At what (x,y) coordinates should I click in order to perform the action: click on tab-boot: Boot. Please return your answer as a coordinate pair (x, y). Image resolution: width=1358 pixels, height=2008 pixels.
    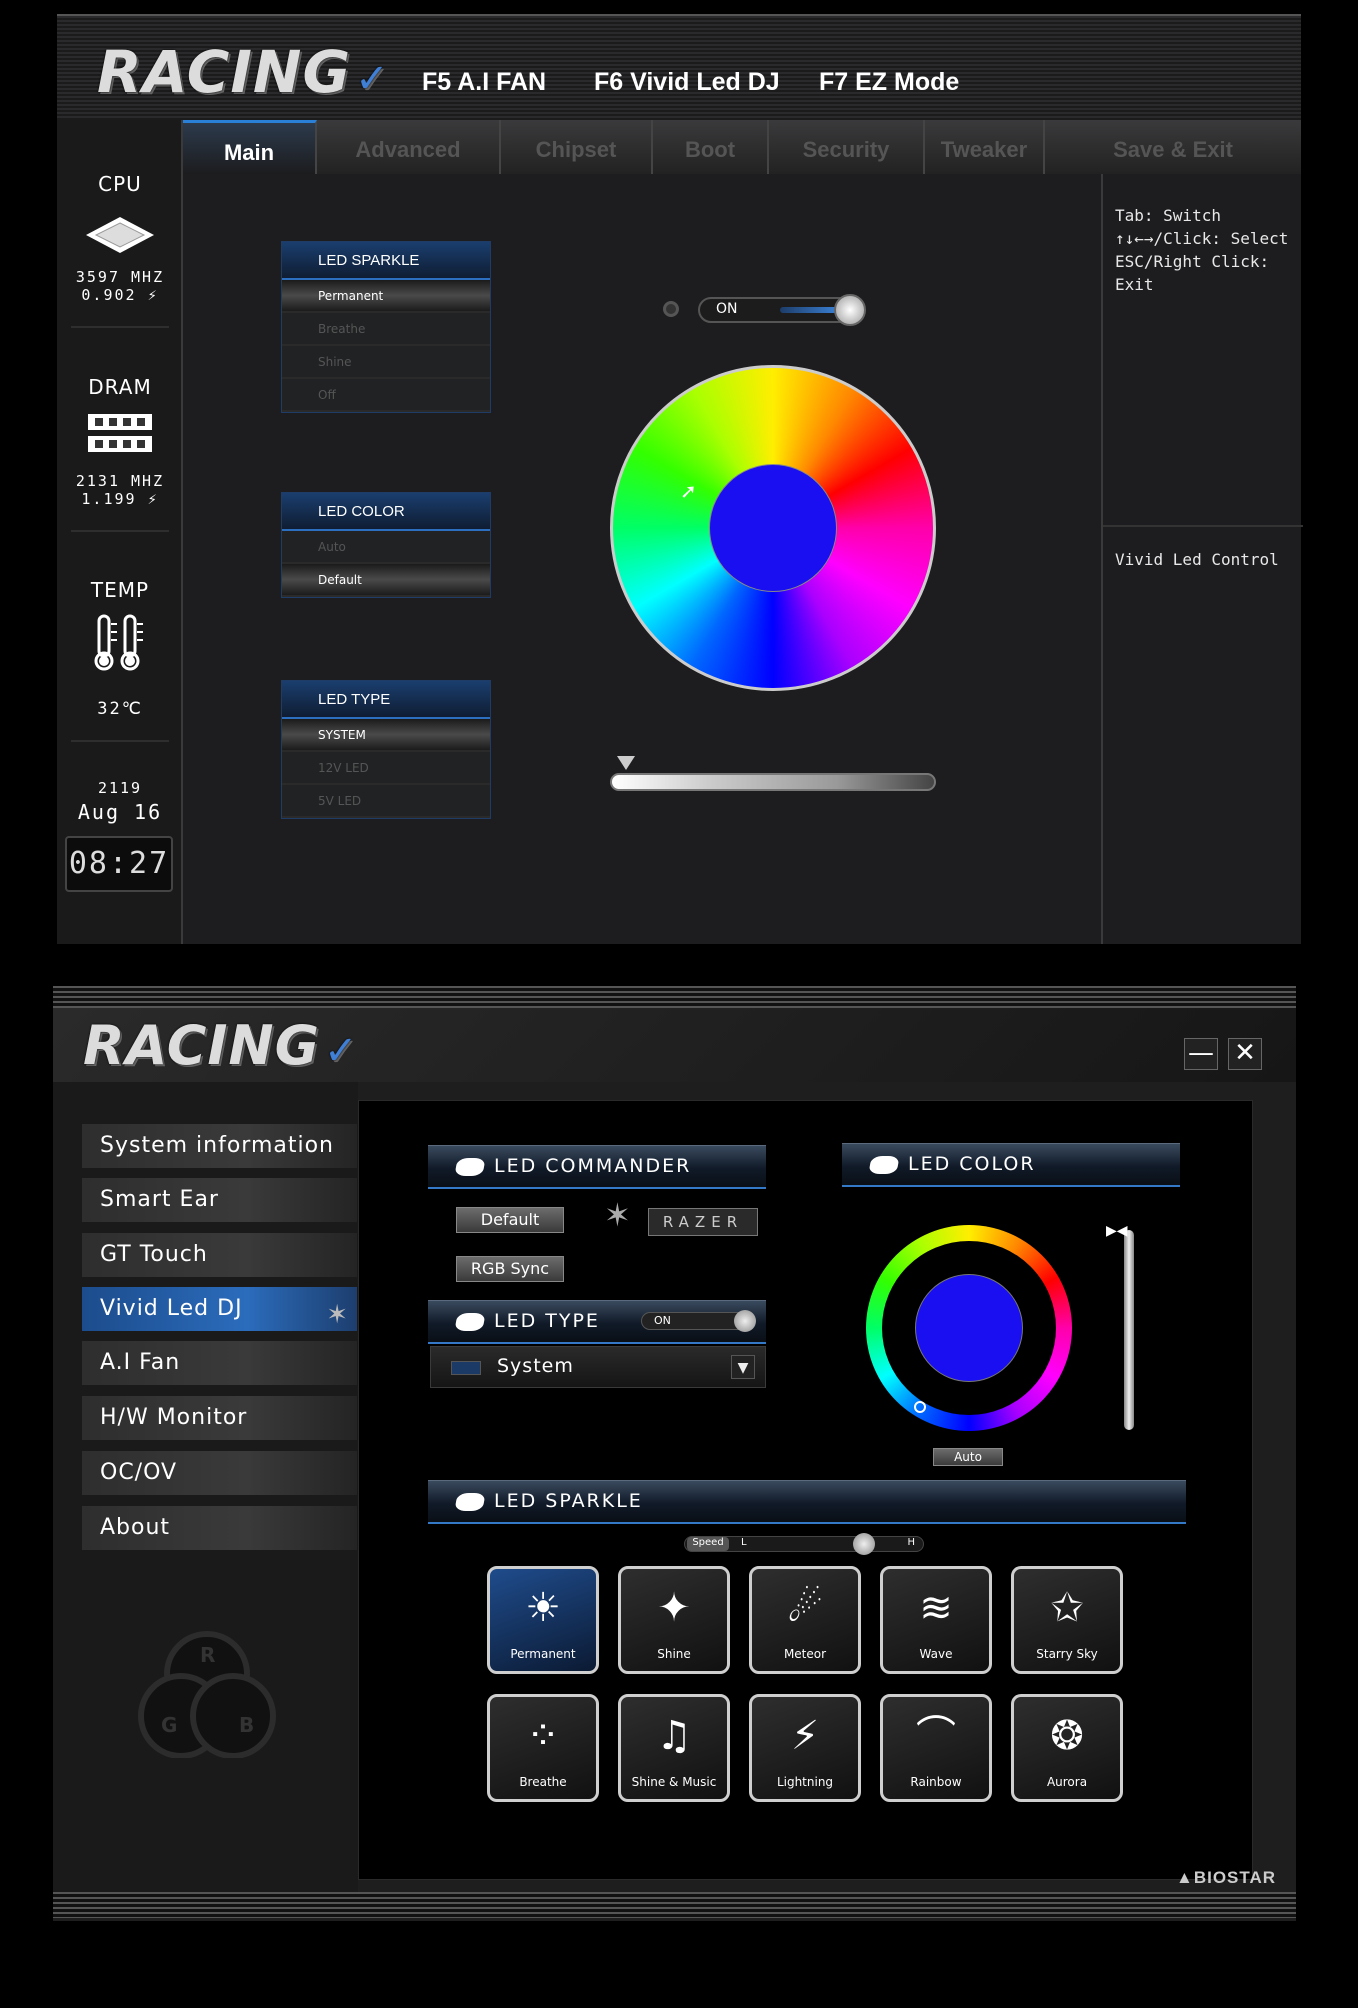
    Looking at the image, I should click on (711, 147).